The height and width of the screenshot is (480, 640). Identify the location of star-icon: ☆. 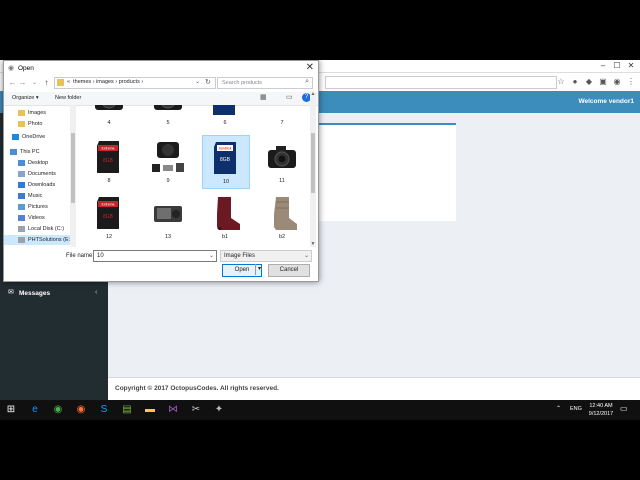
(561, 81).